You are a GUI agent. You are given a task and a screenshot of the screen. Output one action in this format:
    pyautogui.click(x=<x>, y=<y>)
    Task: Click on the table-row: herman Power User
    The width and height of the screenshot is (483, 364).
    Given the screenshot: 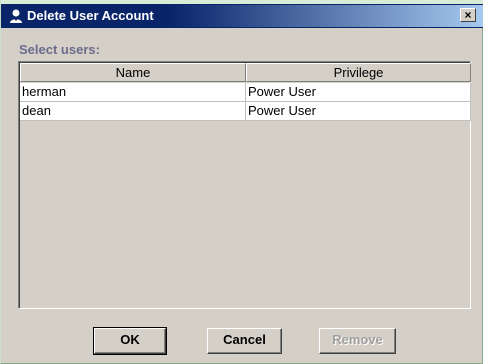 What is the action you would take?
    pyautogui.click(x=245, y=92)
    